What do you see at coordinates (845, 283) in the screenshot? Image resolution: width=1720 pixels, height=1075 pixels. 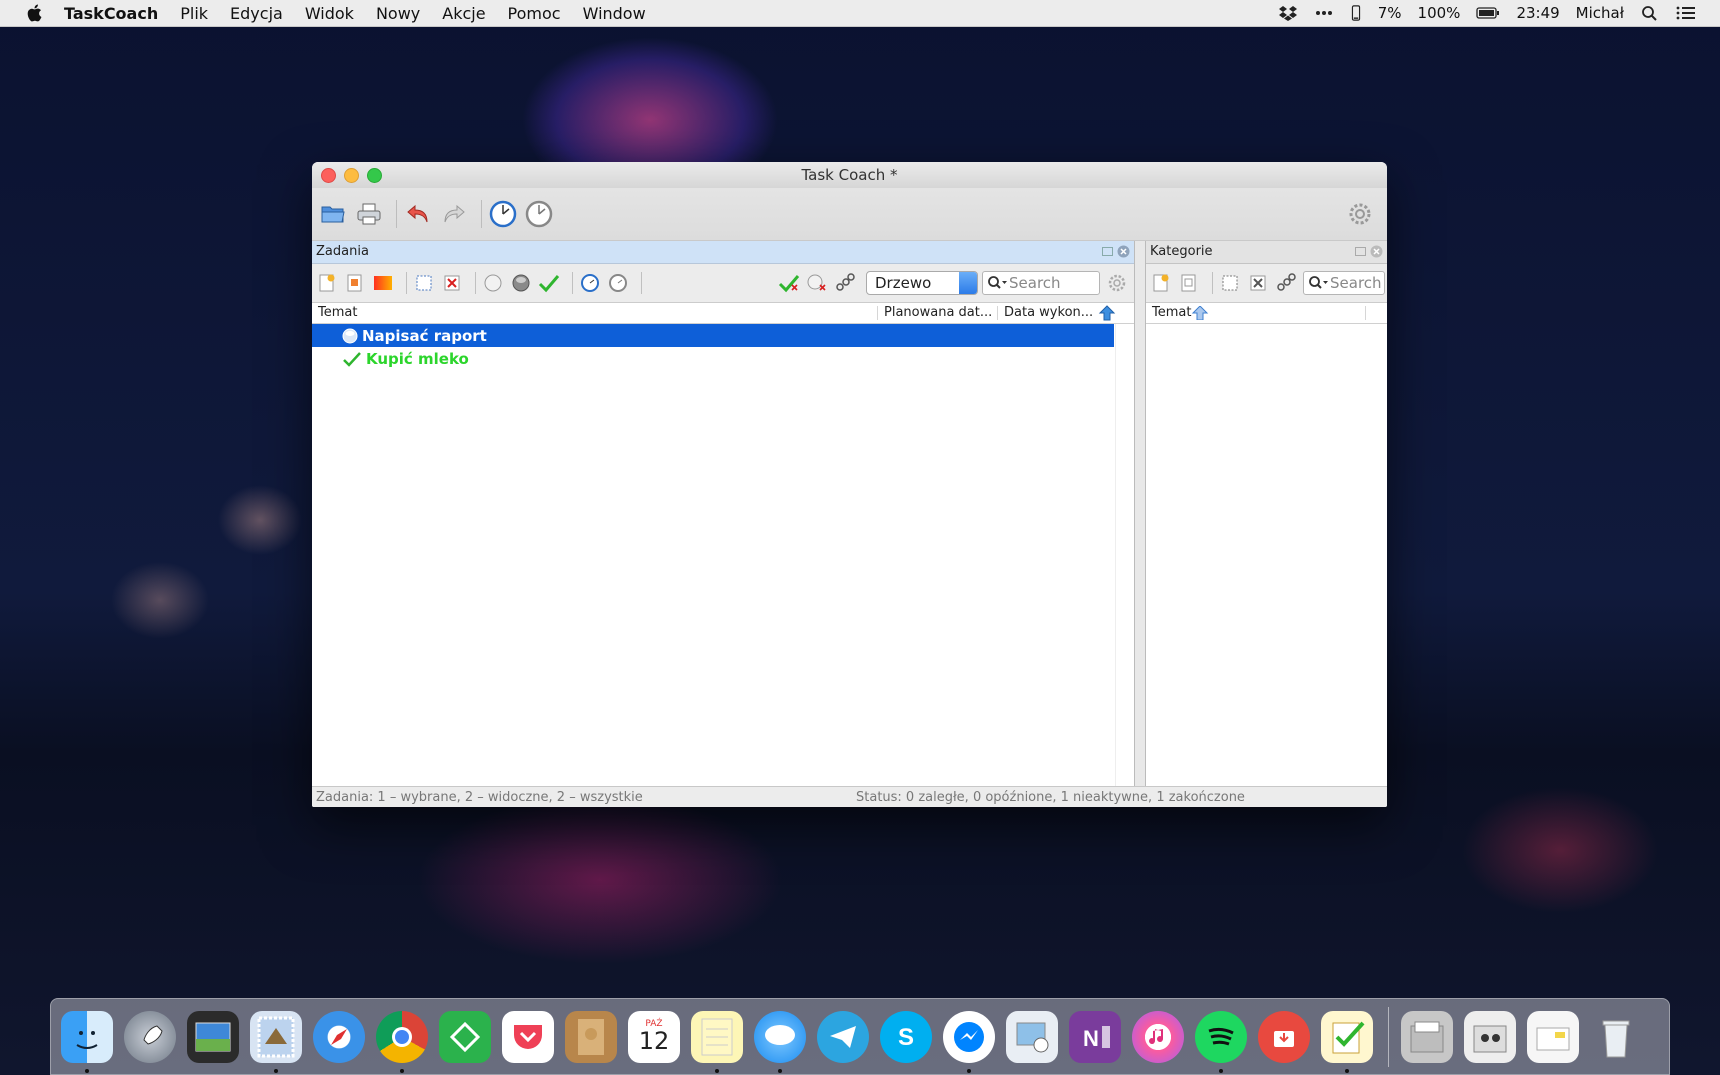 I see `hide-composite-button` at bounding box center [845, 283].